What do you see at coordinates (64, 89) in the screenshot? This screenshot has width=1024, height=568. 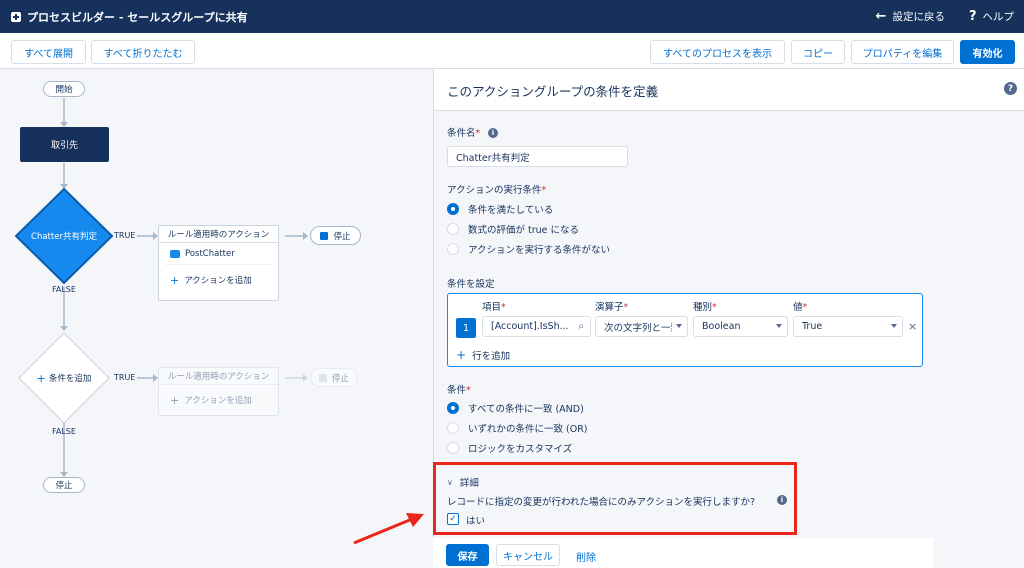 I see `start-node: 開始` at bounding box center [64, 89].